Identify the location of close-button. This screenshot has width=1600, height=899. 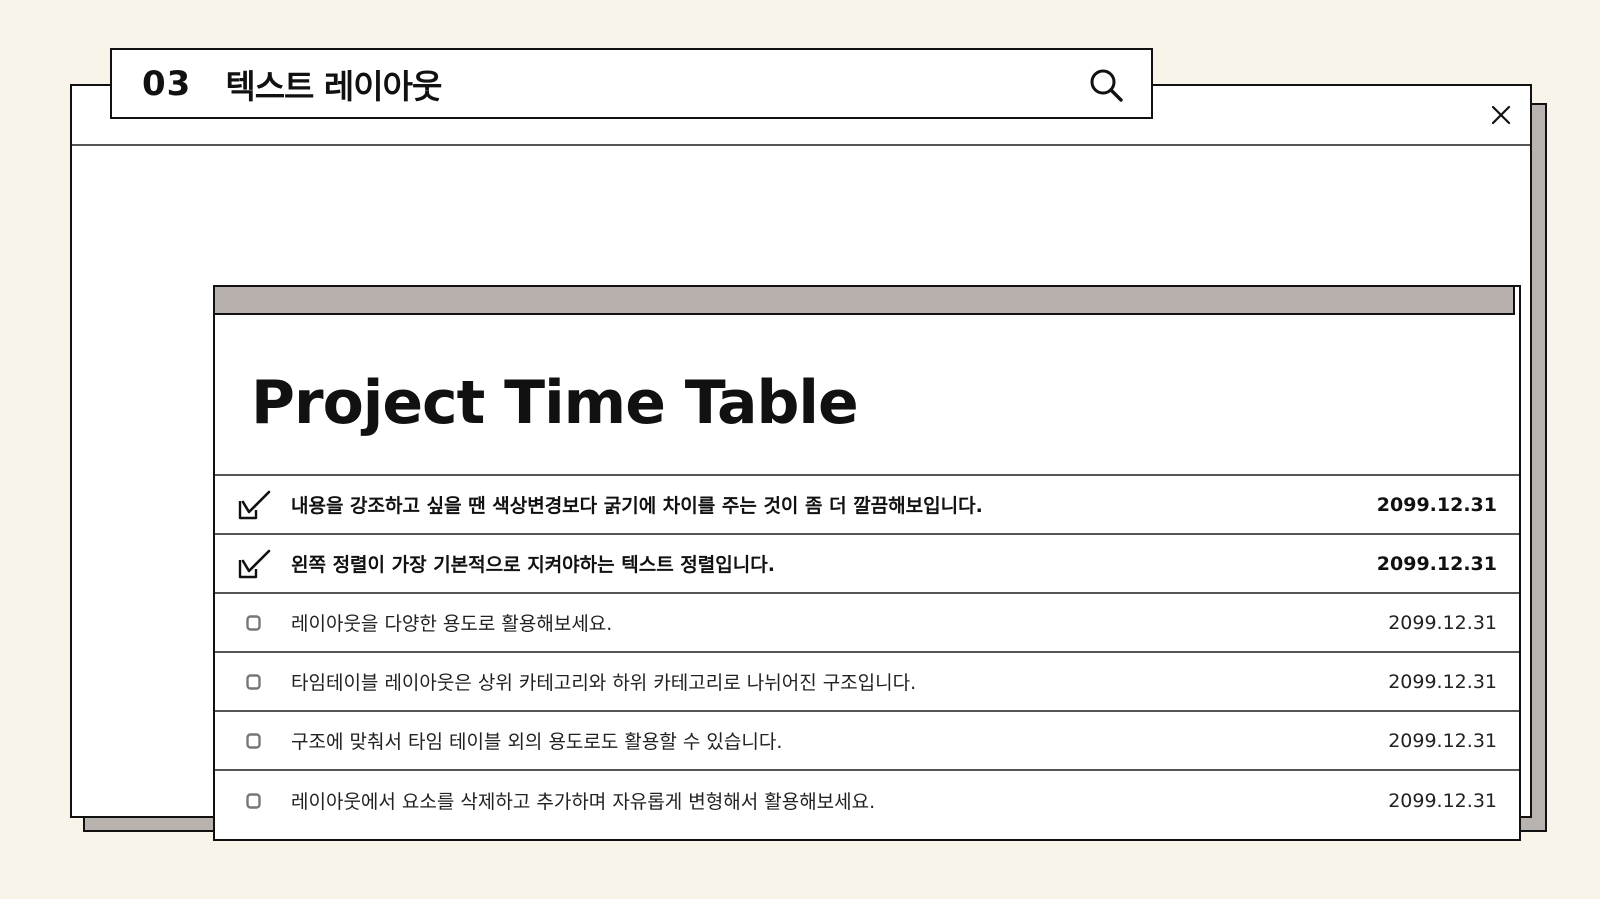
(1501, 115).